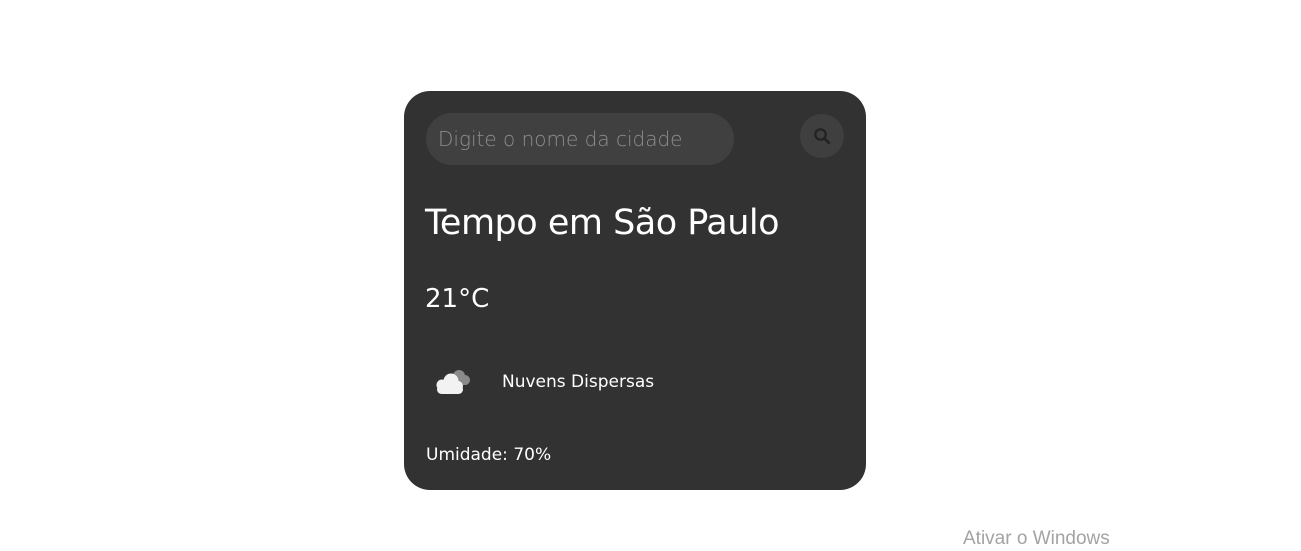 The width and height of the screenshot is (1301, 551). I want to click on scattered-clouds-icon, so click(451, 382).